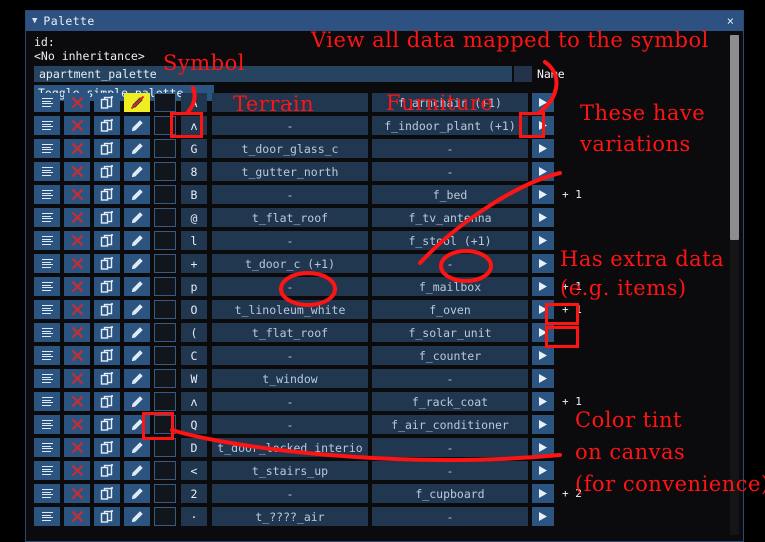 The height and width of the screenshot is (542, 765). Describe the element at coordinates (34, 21) in the screenshot. I see `caret-down-icon: ▼` at that location.